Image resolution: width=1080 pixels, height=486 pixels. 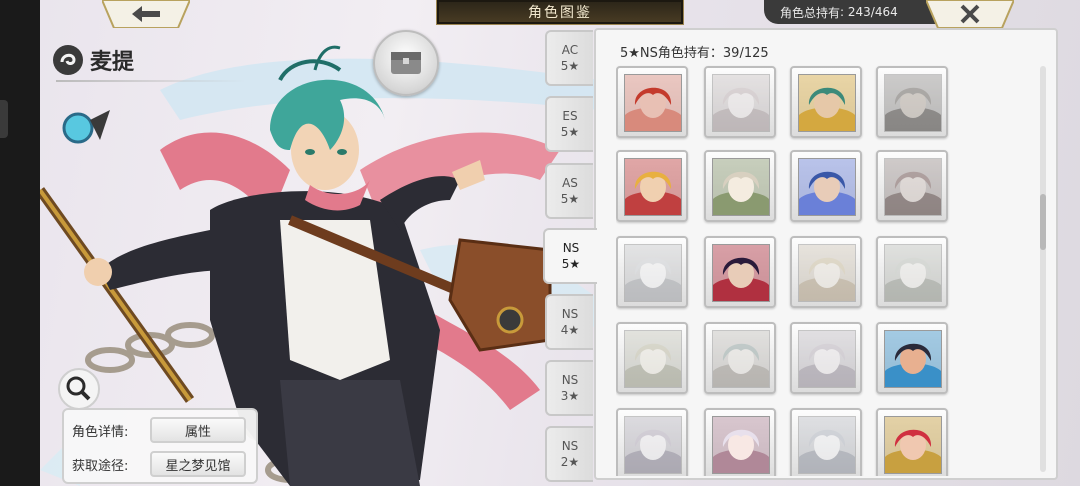 I want to click on tab-ns-3: NS 5★, so click(x=570, y=256).